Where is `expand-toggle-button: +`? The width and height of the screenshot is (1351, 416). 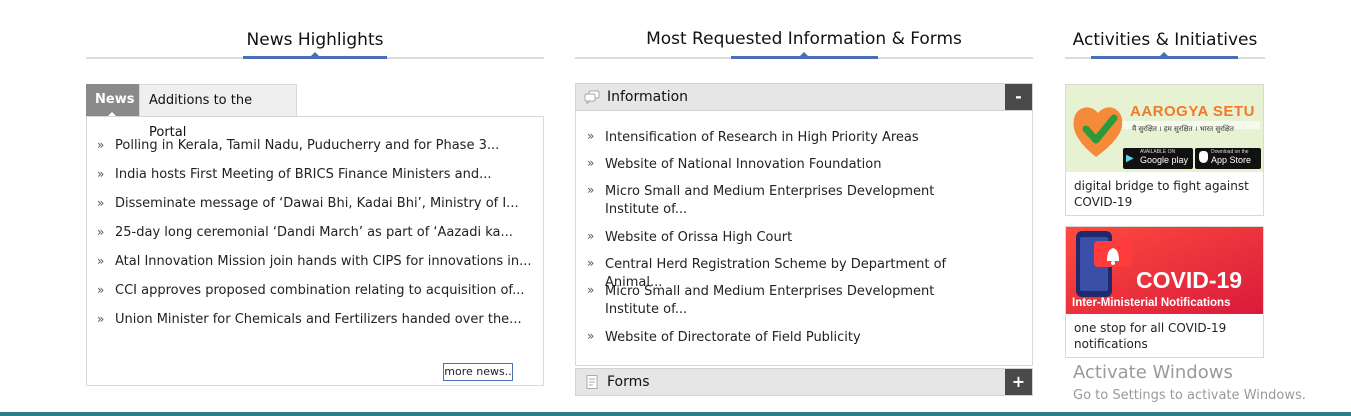 expand-toggle-button: + is located at coordinates (1018, 382).